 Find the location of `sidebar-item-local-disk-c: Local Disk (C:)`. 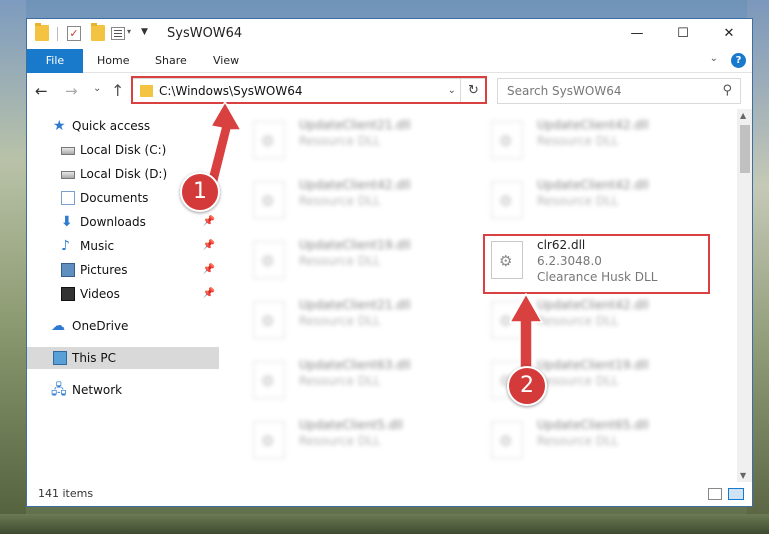

sidebar-item-local-disk-c: Local Disk (C:) is located at coordinates (123, 150).